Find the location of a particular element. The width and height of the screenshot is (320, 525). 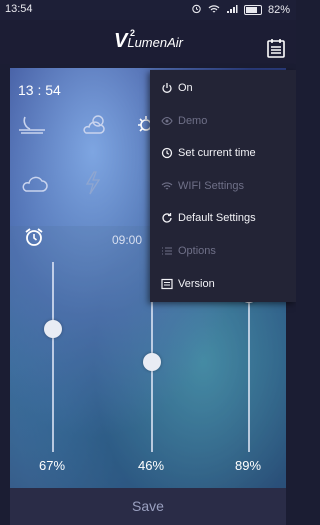

lightning-icon is located at coordinates (92, 185).